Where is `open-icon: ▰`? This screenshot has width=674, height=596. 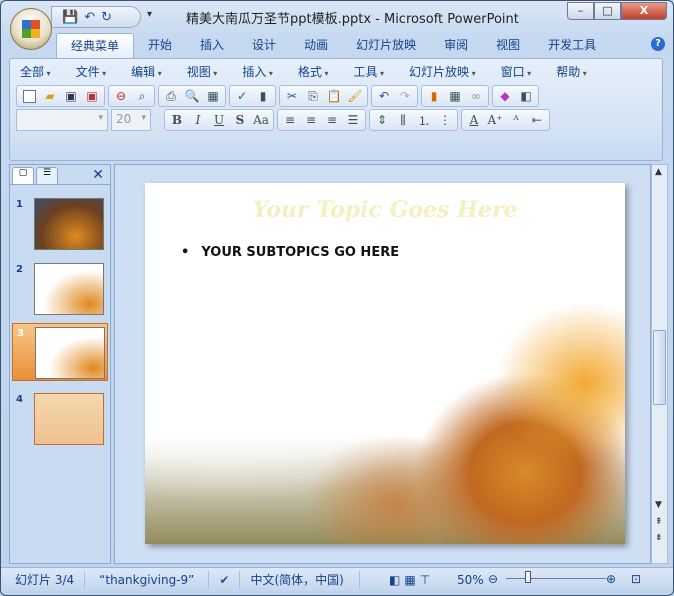
open-icon: ▰ is located at coordinates (50, 96).